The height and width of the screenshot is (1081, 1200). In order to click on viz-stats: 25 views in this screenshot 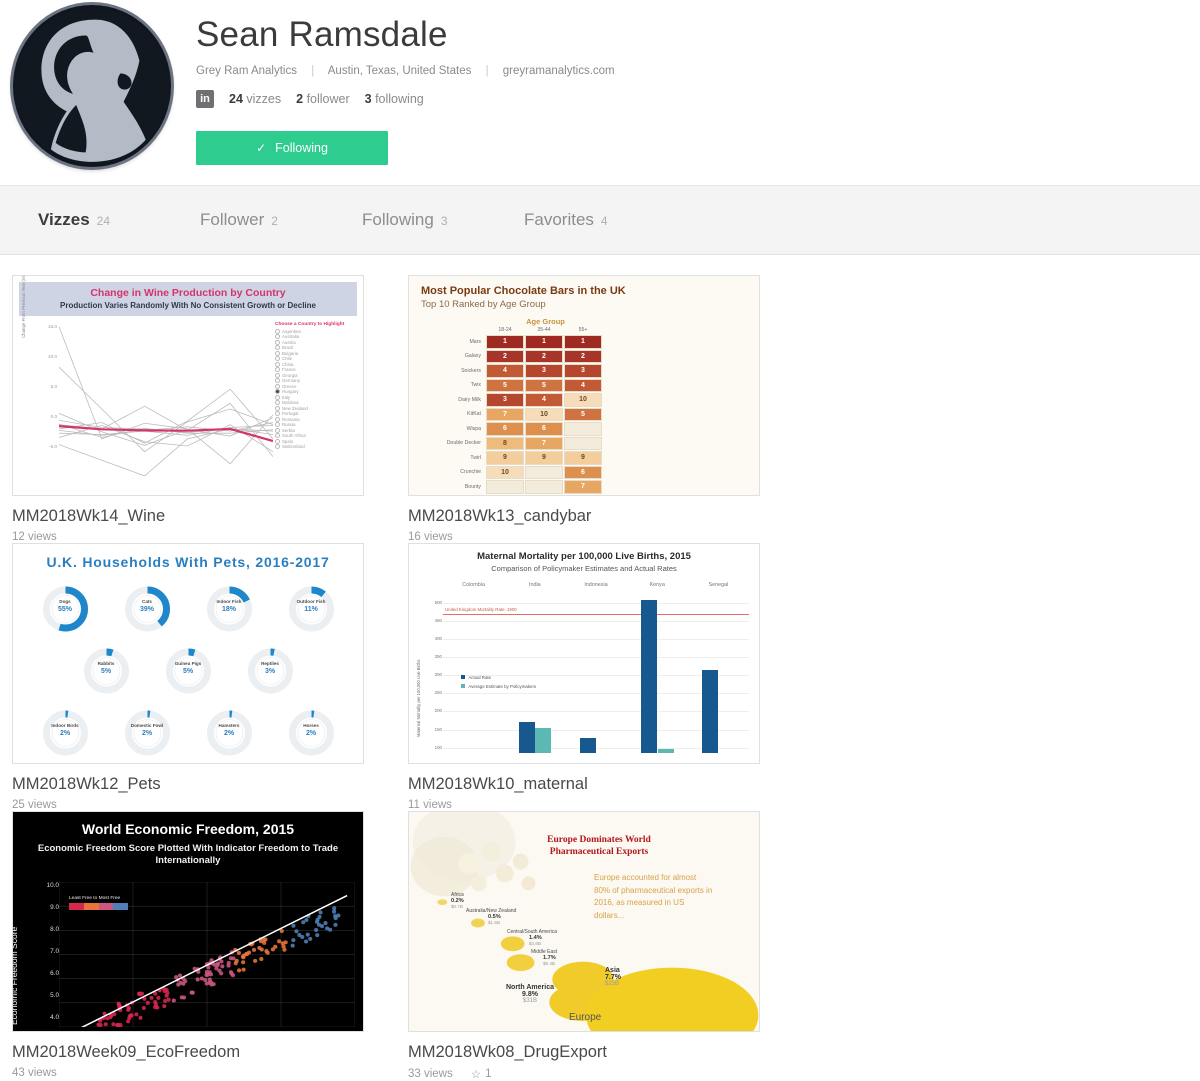, I will do `click(188, 805)`.